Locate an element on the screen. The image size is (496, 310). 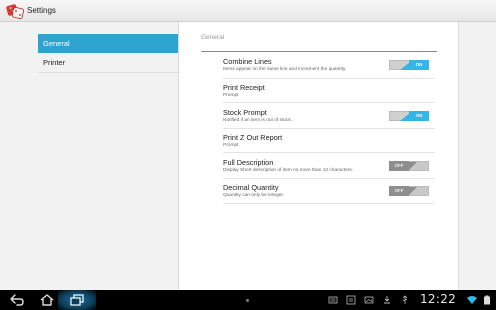
nav-item-label: General is located at coordinates (56, 43).